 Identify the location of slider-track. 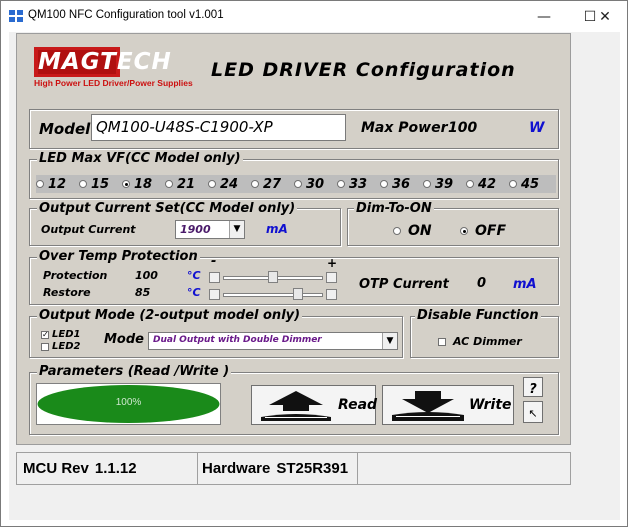
(273, 295).